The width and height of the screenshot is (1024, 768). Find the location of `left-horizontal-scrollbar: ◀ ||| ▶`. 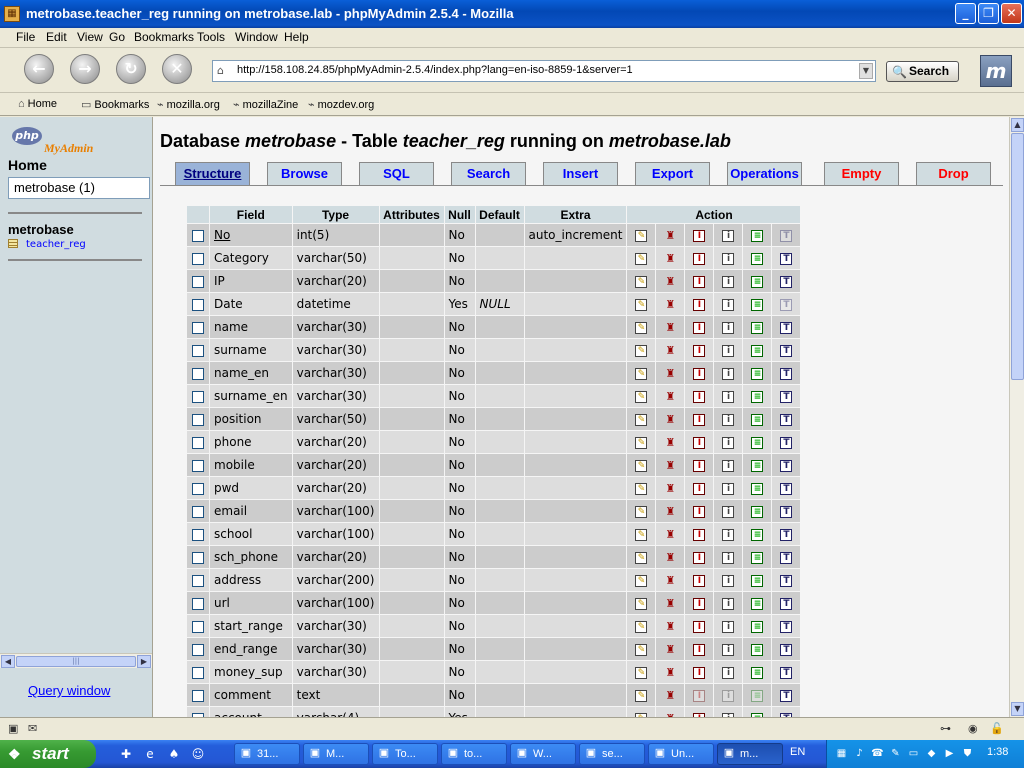

left-horizontal-scrollbar: ◀ ||| ▶ is located at coordinates (76, 660).